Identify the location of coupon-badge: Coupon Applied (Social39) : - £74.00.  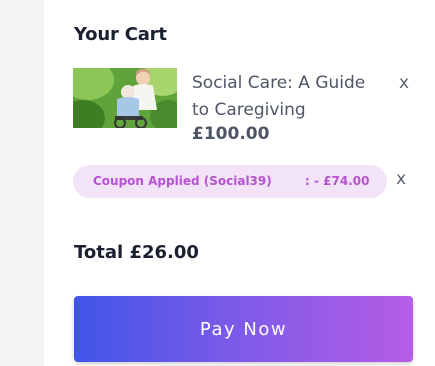
(230, 181).